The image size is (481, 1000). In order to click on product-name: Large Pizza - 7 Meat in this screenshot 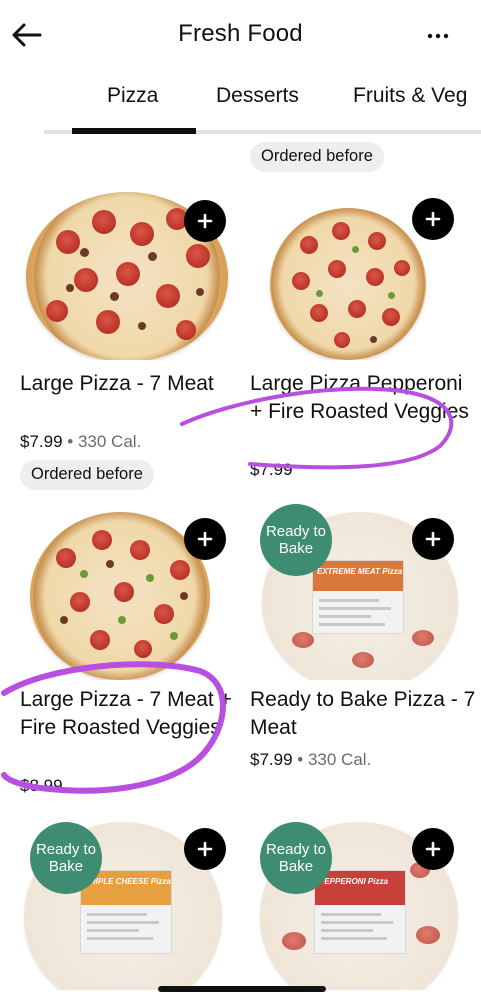, I will do `click(117, 383)`.